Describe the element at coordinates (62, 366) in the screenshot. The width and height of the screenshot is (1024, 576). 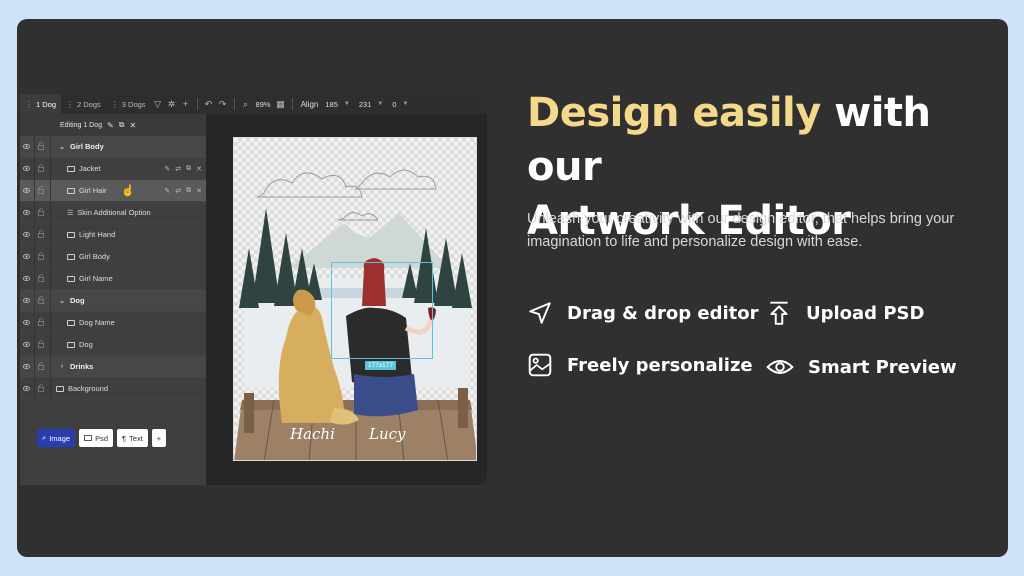
I see `chevron-right-icon: ›` at that location.